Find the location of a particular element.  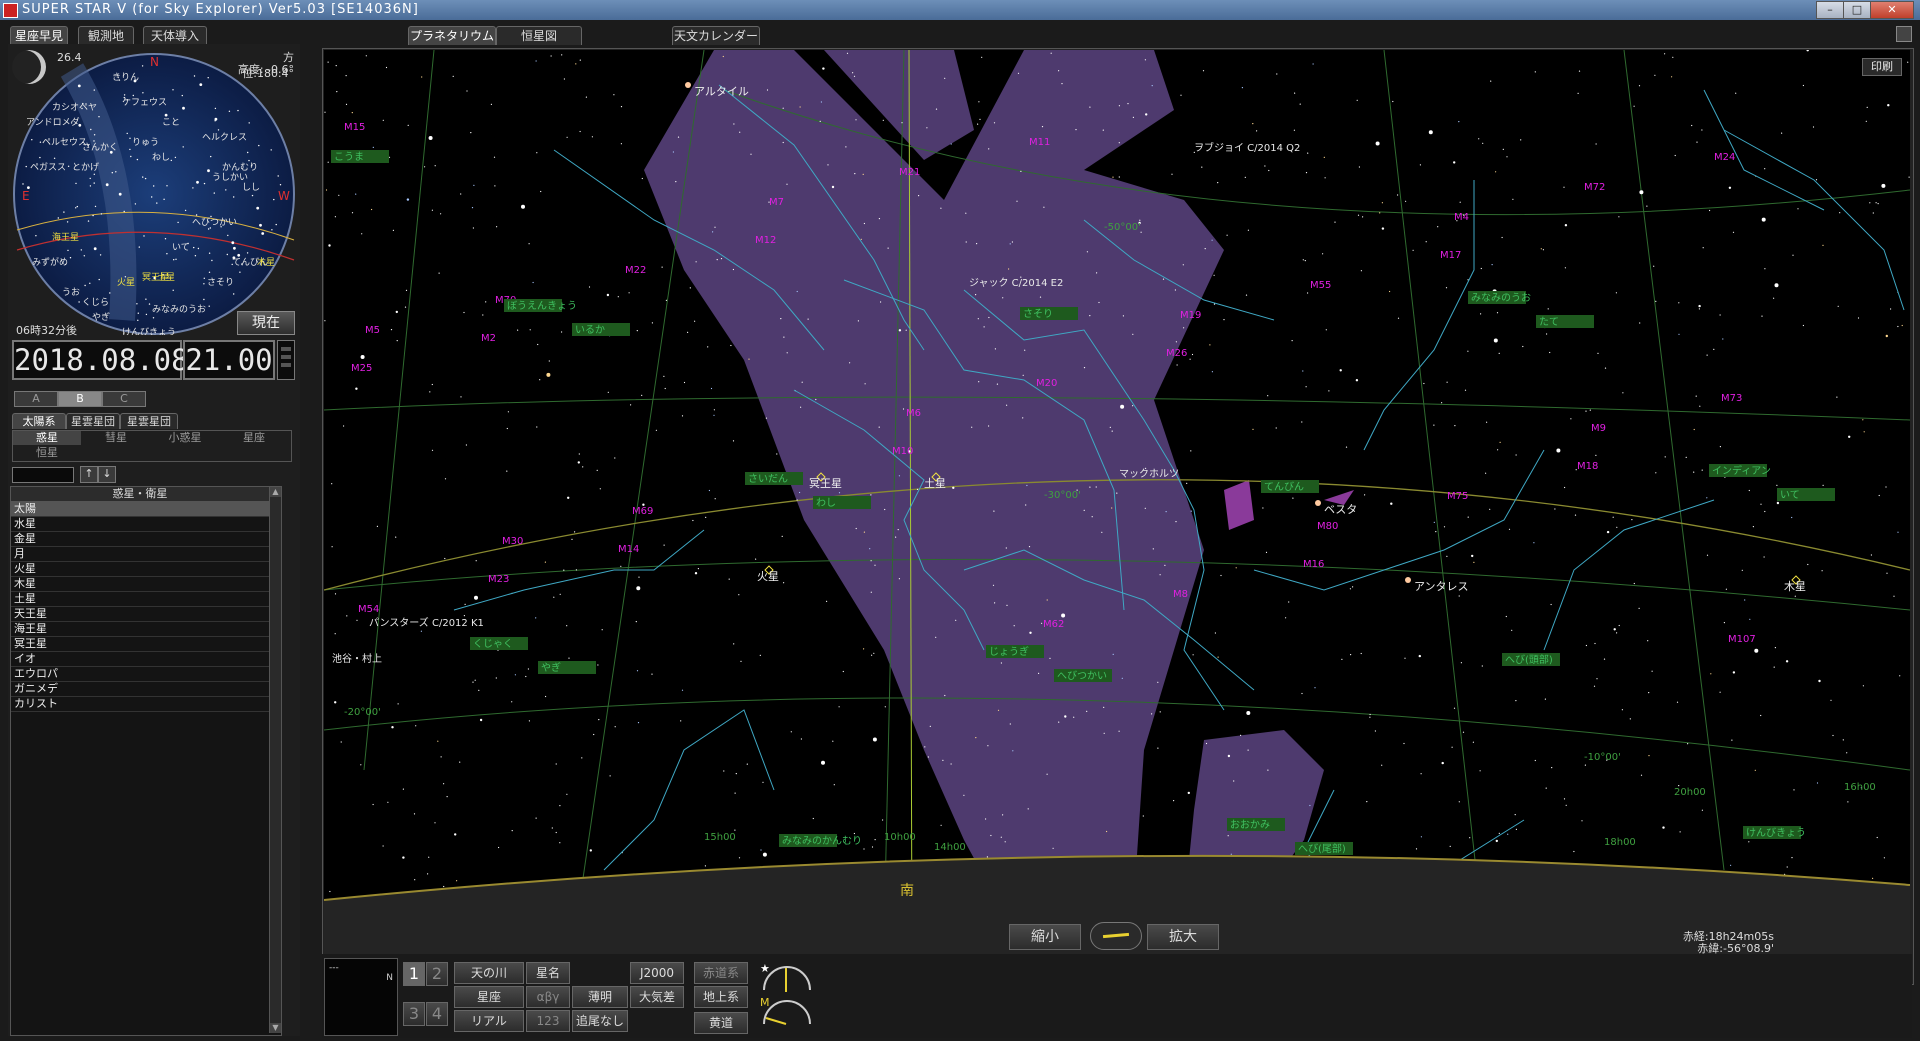

tab-object-goto: 天体導入 is located at coordinates (175, 35).